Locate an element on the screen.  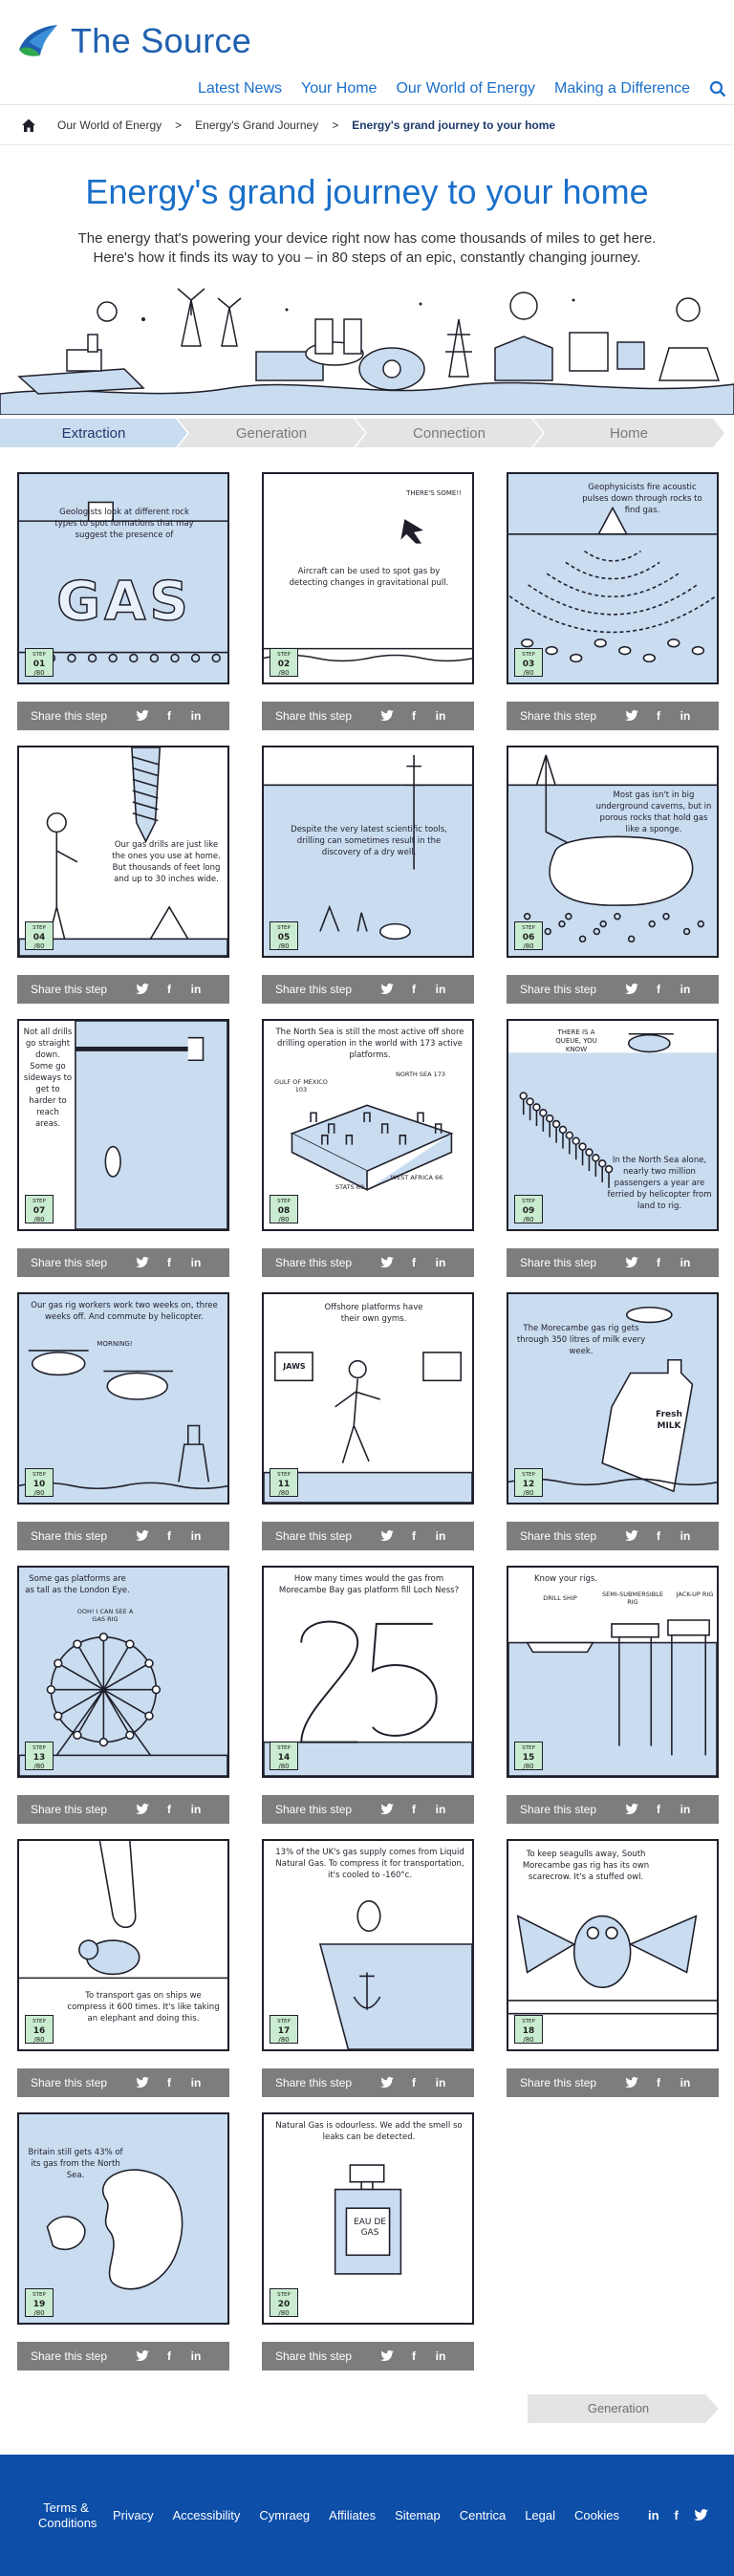
step-number-badge: STEP 18/80 is located at coordinates (528, 2029).